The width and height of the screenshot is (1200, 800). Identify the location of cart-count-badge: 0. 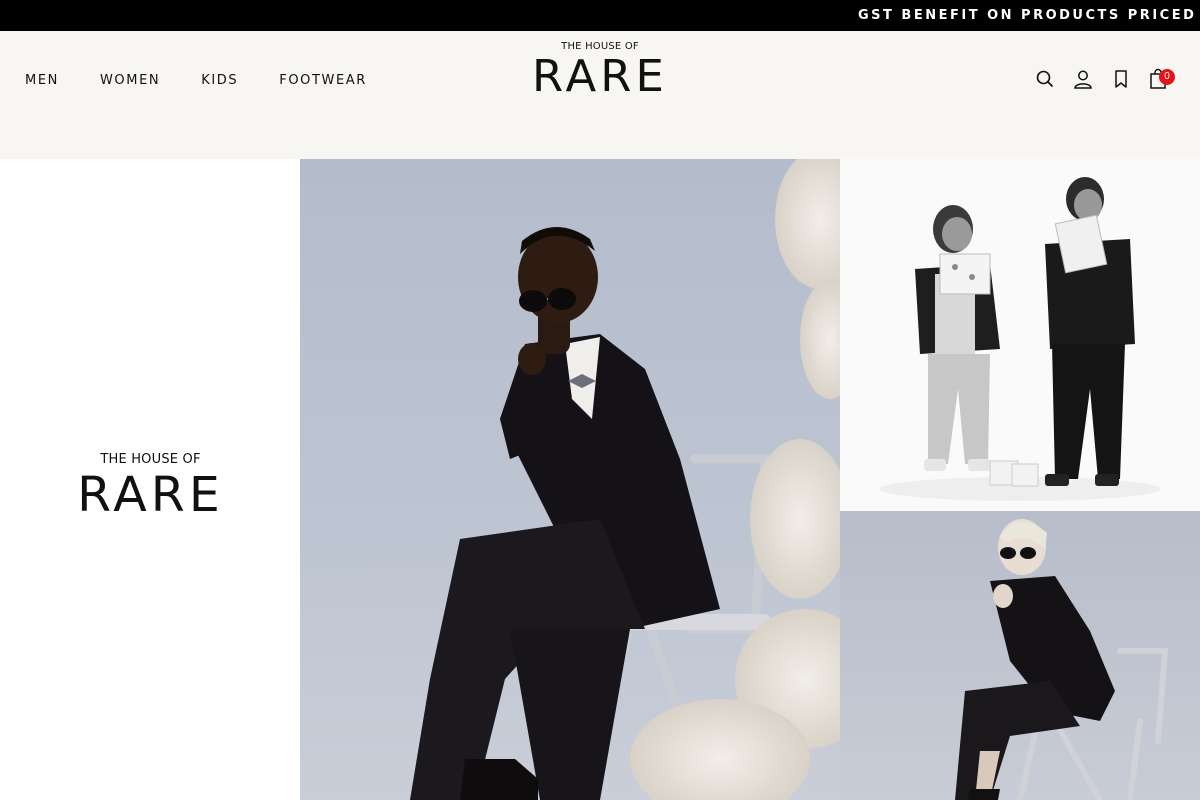
(1167, 77).